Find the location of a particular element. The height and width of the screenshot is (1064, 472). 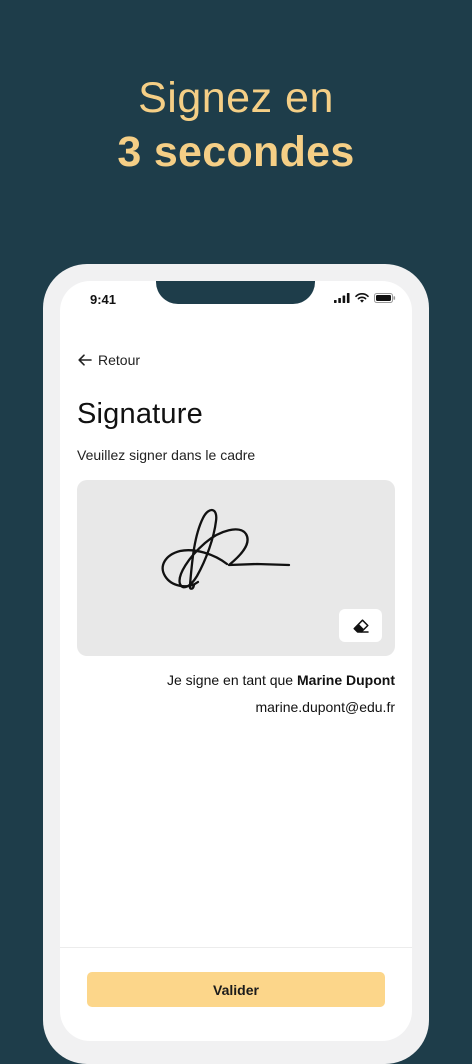

cellular-signal-icon is located at coordinates (342, 298).